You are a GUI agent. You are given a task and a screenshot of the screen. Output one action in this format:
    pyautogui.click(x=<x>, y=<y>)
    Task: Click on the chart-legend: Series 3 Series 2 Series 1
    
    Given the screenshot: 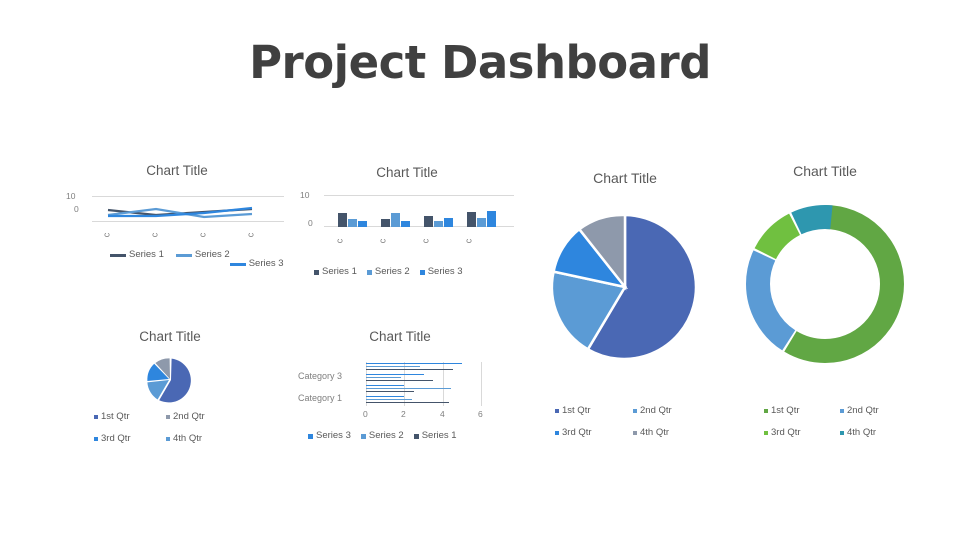 What is the action you would take?
    pyautogui.click(x=410, y=436)
    